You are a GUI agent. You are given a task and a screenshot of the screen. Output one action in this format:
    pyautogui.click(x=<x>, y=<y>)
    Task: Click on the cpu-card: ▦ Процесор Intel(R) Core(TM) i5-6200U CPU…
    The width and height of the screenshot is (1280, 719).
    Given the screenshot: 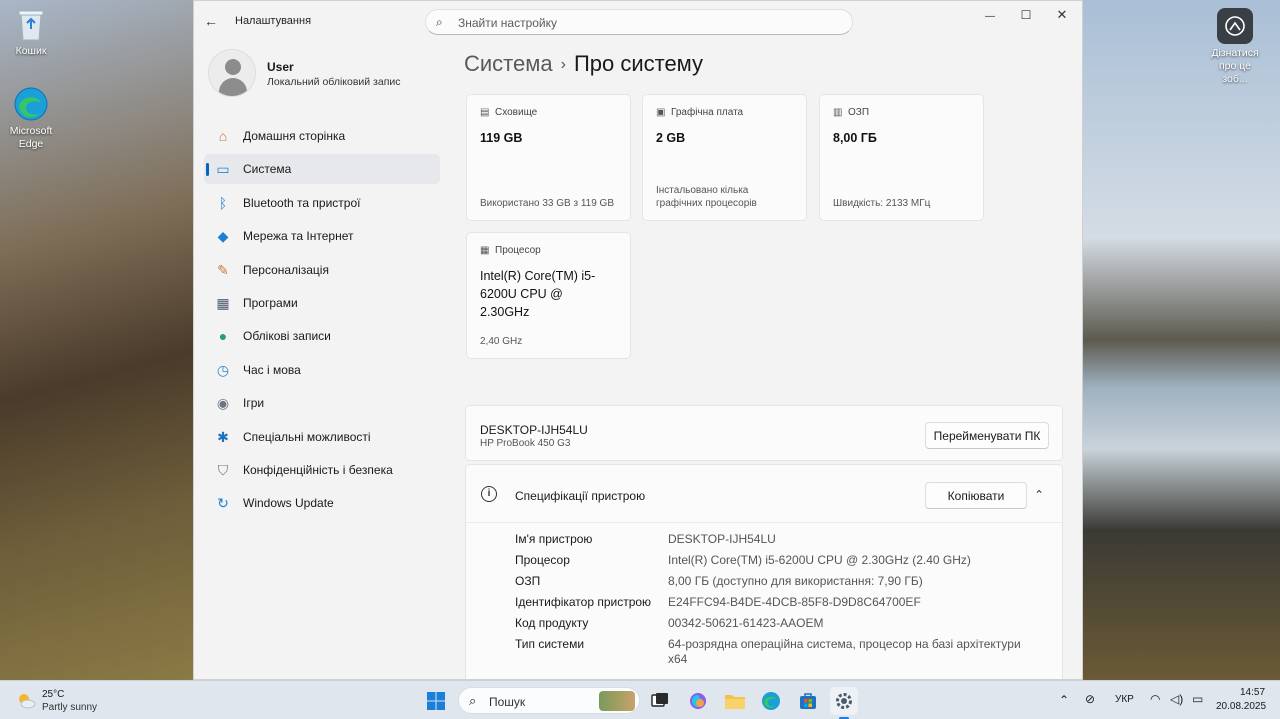 What is the action you would take?
    pyautogui.click(x=548, y=295)
    